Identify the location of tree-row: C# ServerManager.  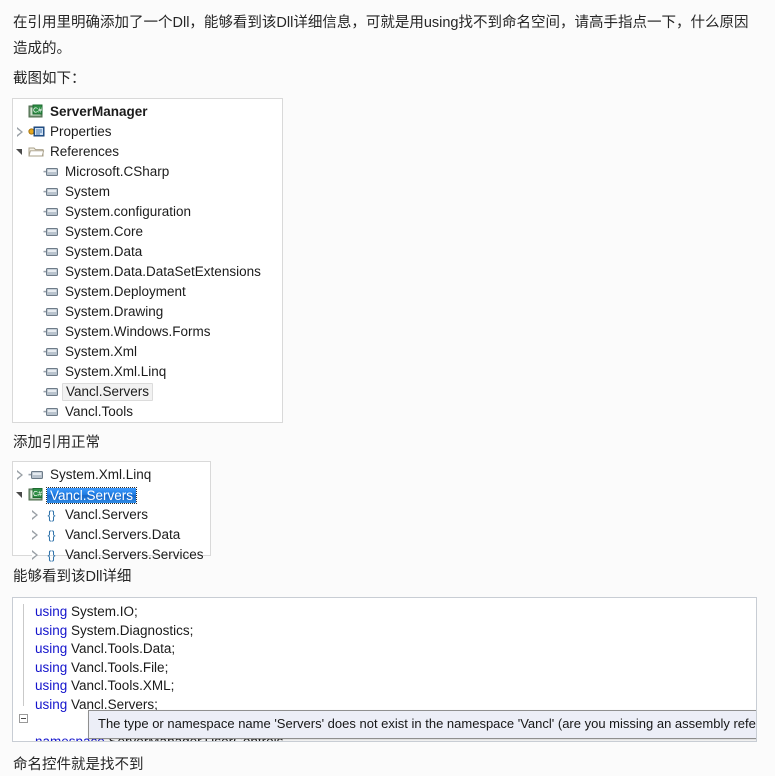
(147, 112).